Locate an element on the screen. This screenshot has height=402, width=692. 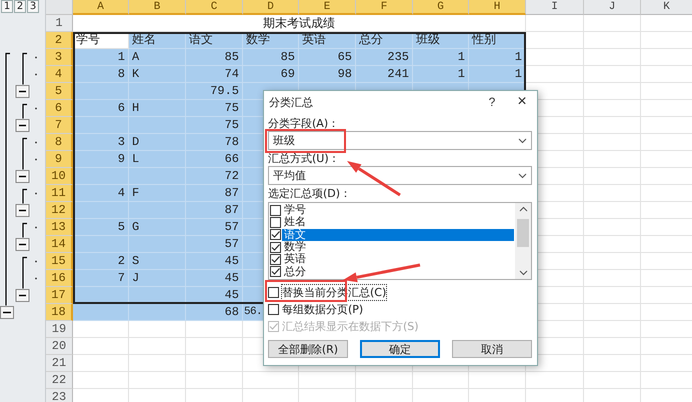
row-header: 12 is located at coordinates (59, 210).